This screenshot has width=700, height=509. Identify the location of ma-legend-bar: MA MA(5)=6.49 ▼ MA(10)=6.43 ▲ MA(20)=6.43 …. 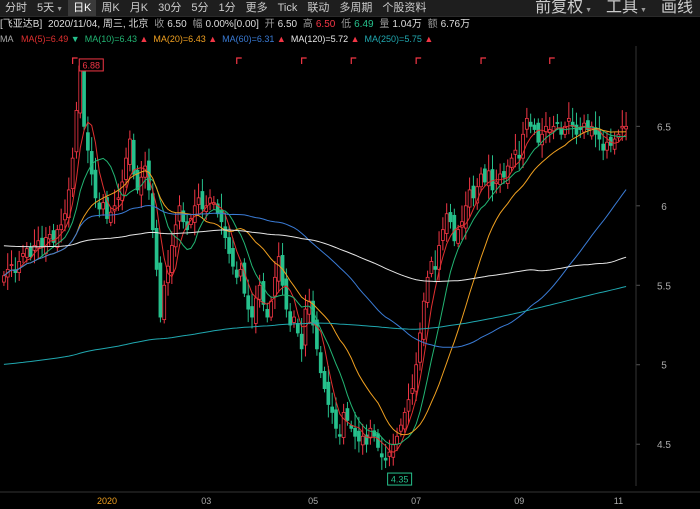
(350, 39).